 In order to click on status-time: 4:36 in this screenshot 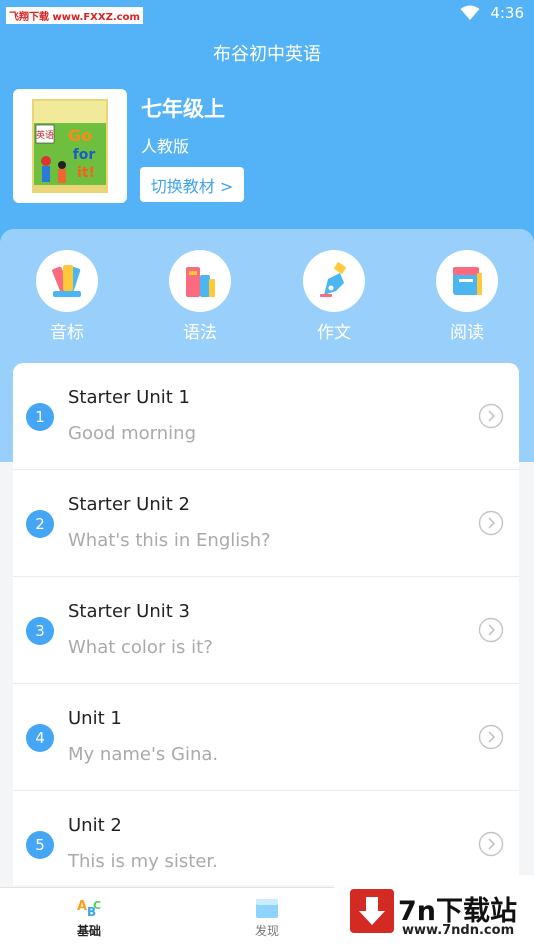, I will do `click(507, 13)`.